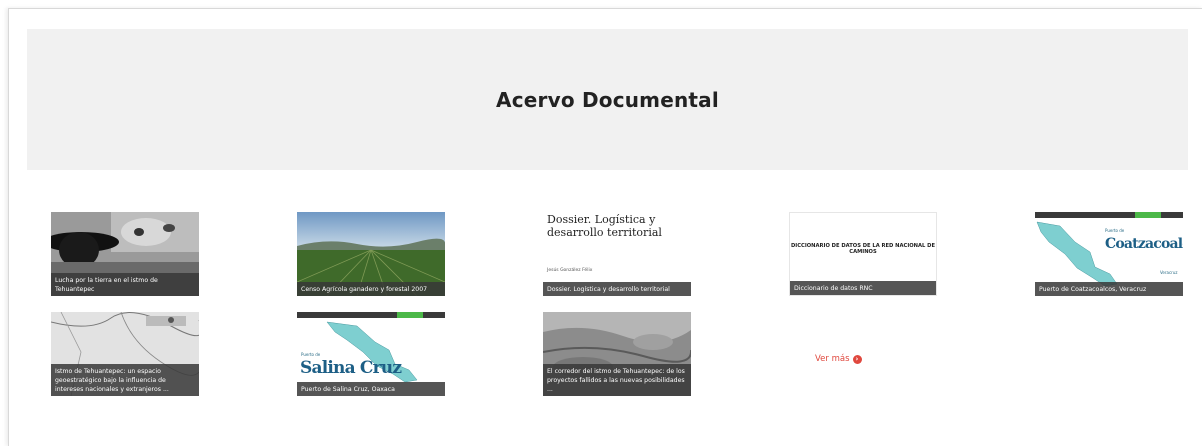  I want to click on arrow-right-circle-icon: ›, so click(857, 359).